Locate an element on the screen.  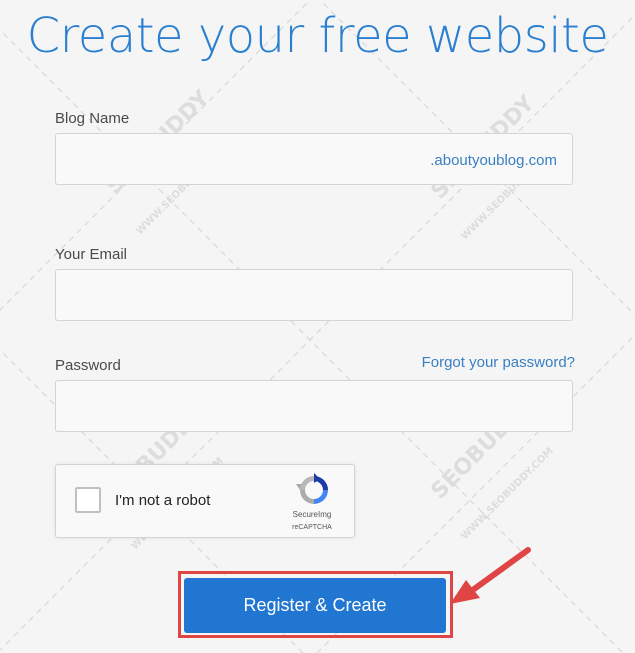
page-title: Create your free website is located at coordinates (317, 36).